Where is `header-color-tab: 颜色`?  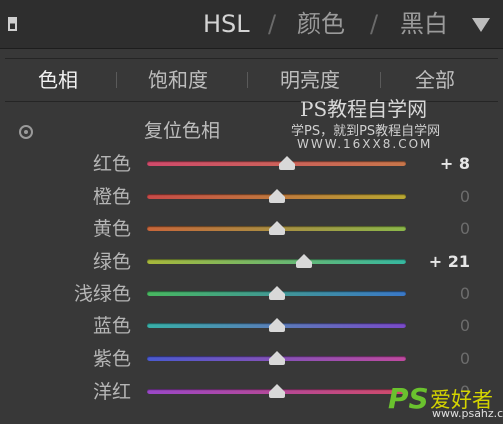 header-color-tab: 颜色 is located at coordinates (321, 24).